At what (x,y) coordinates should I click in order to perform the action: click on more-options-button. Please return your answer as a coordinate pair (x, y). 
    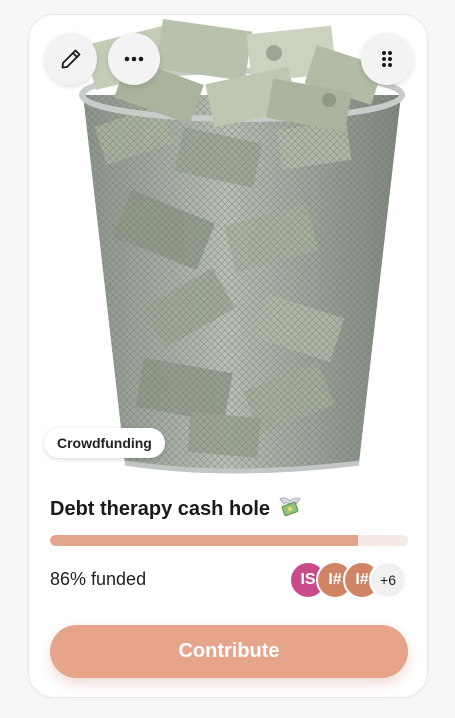
    Looking at the image, I should click on (134, 59).